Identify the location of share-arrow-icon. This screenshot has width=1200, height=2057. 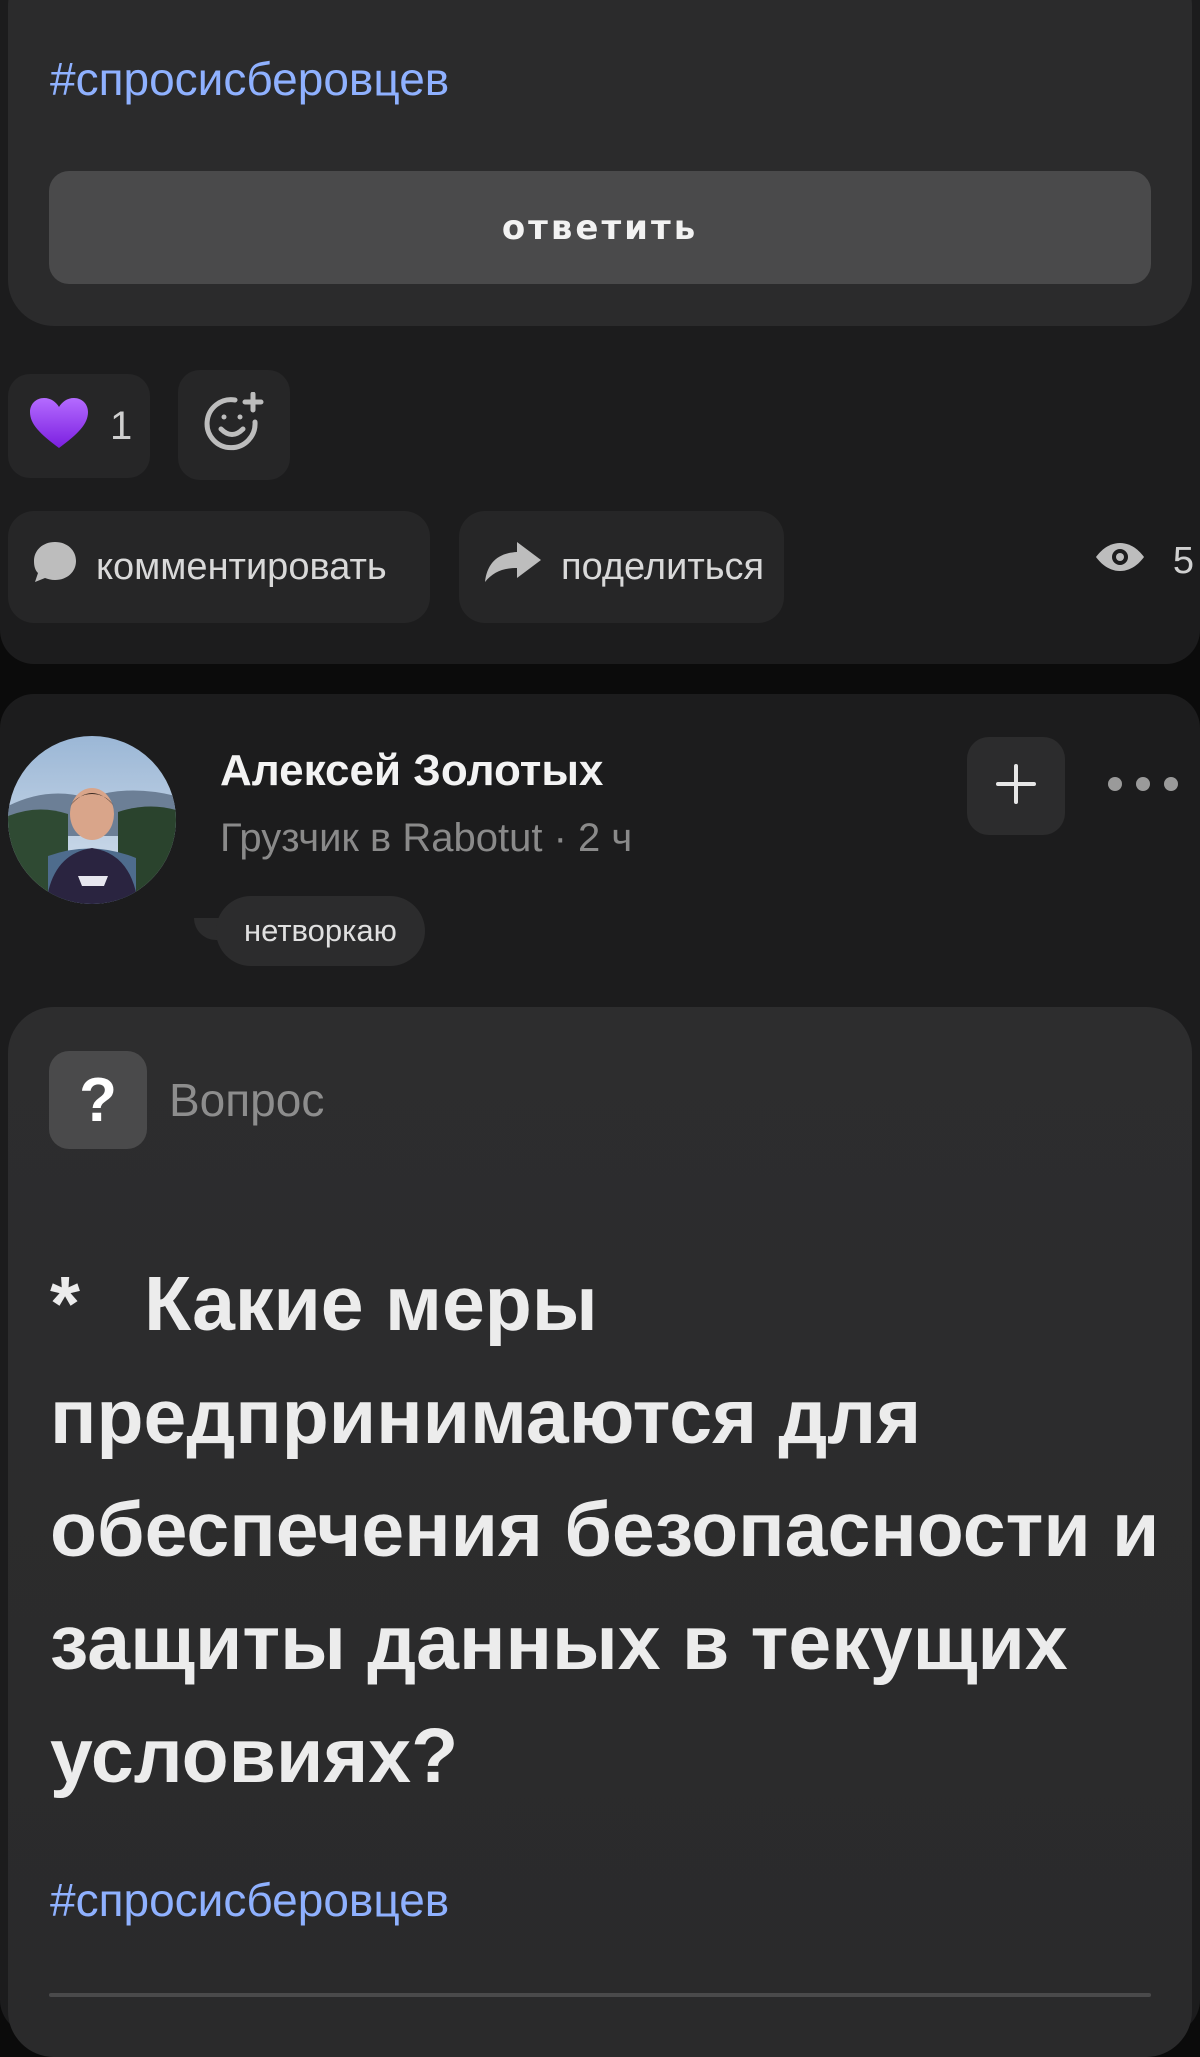
(513, 567).